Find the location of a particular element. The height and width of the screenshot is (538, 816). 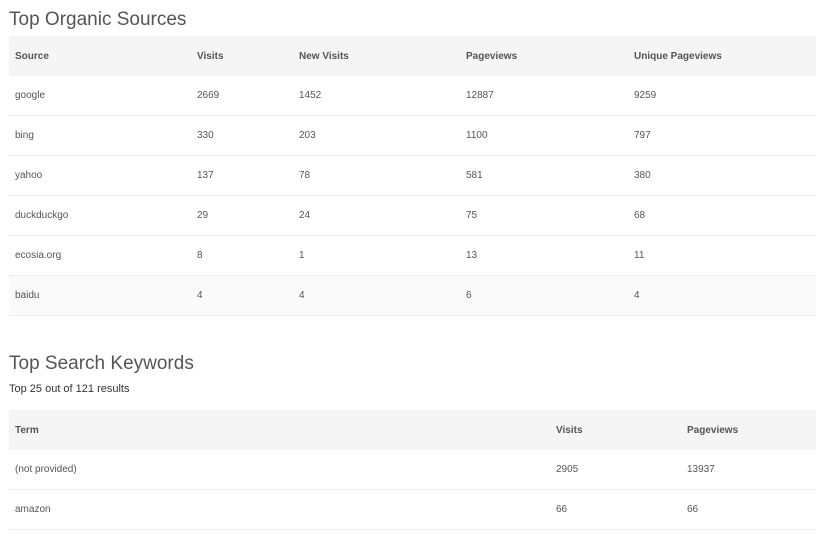

cell-pageviews: 66 is located at coordinates (748, 509).